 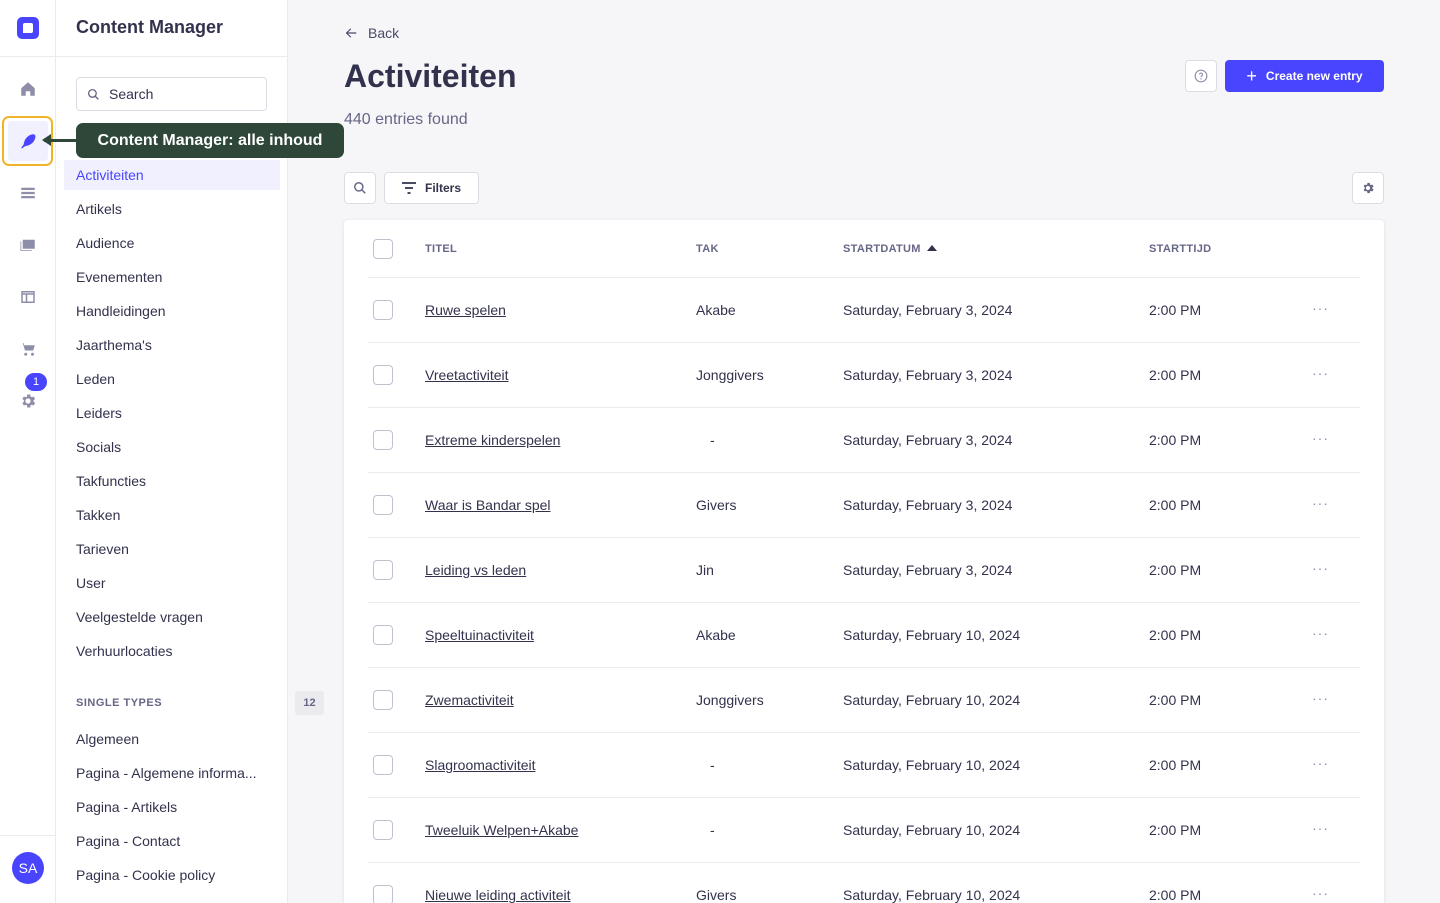 What do you see at coordinates (172, 739) in the screenshot?
I see `nav-item-algemeen: Algemeen` at bounding box center [172, 739].